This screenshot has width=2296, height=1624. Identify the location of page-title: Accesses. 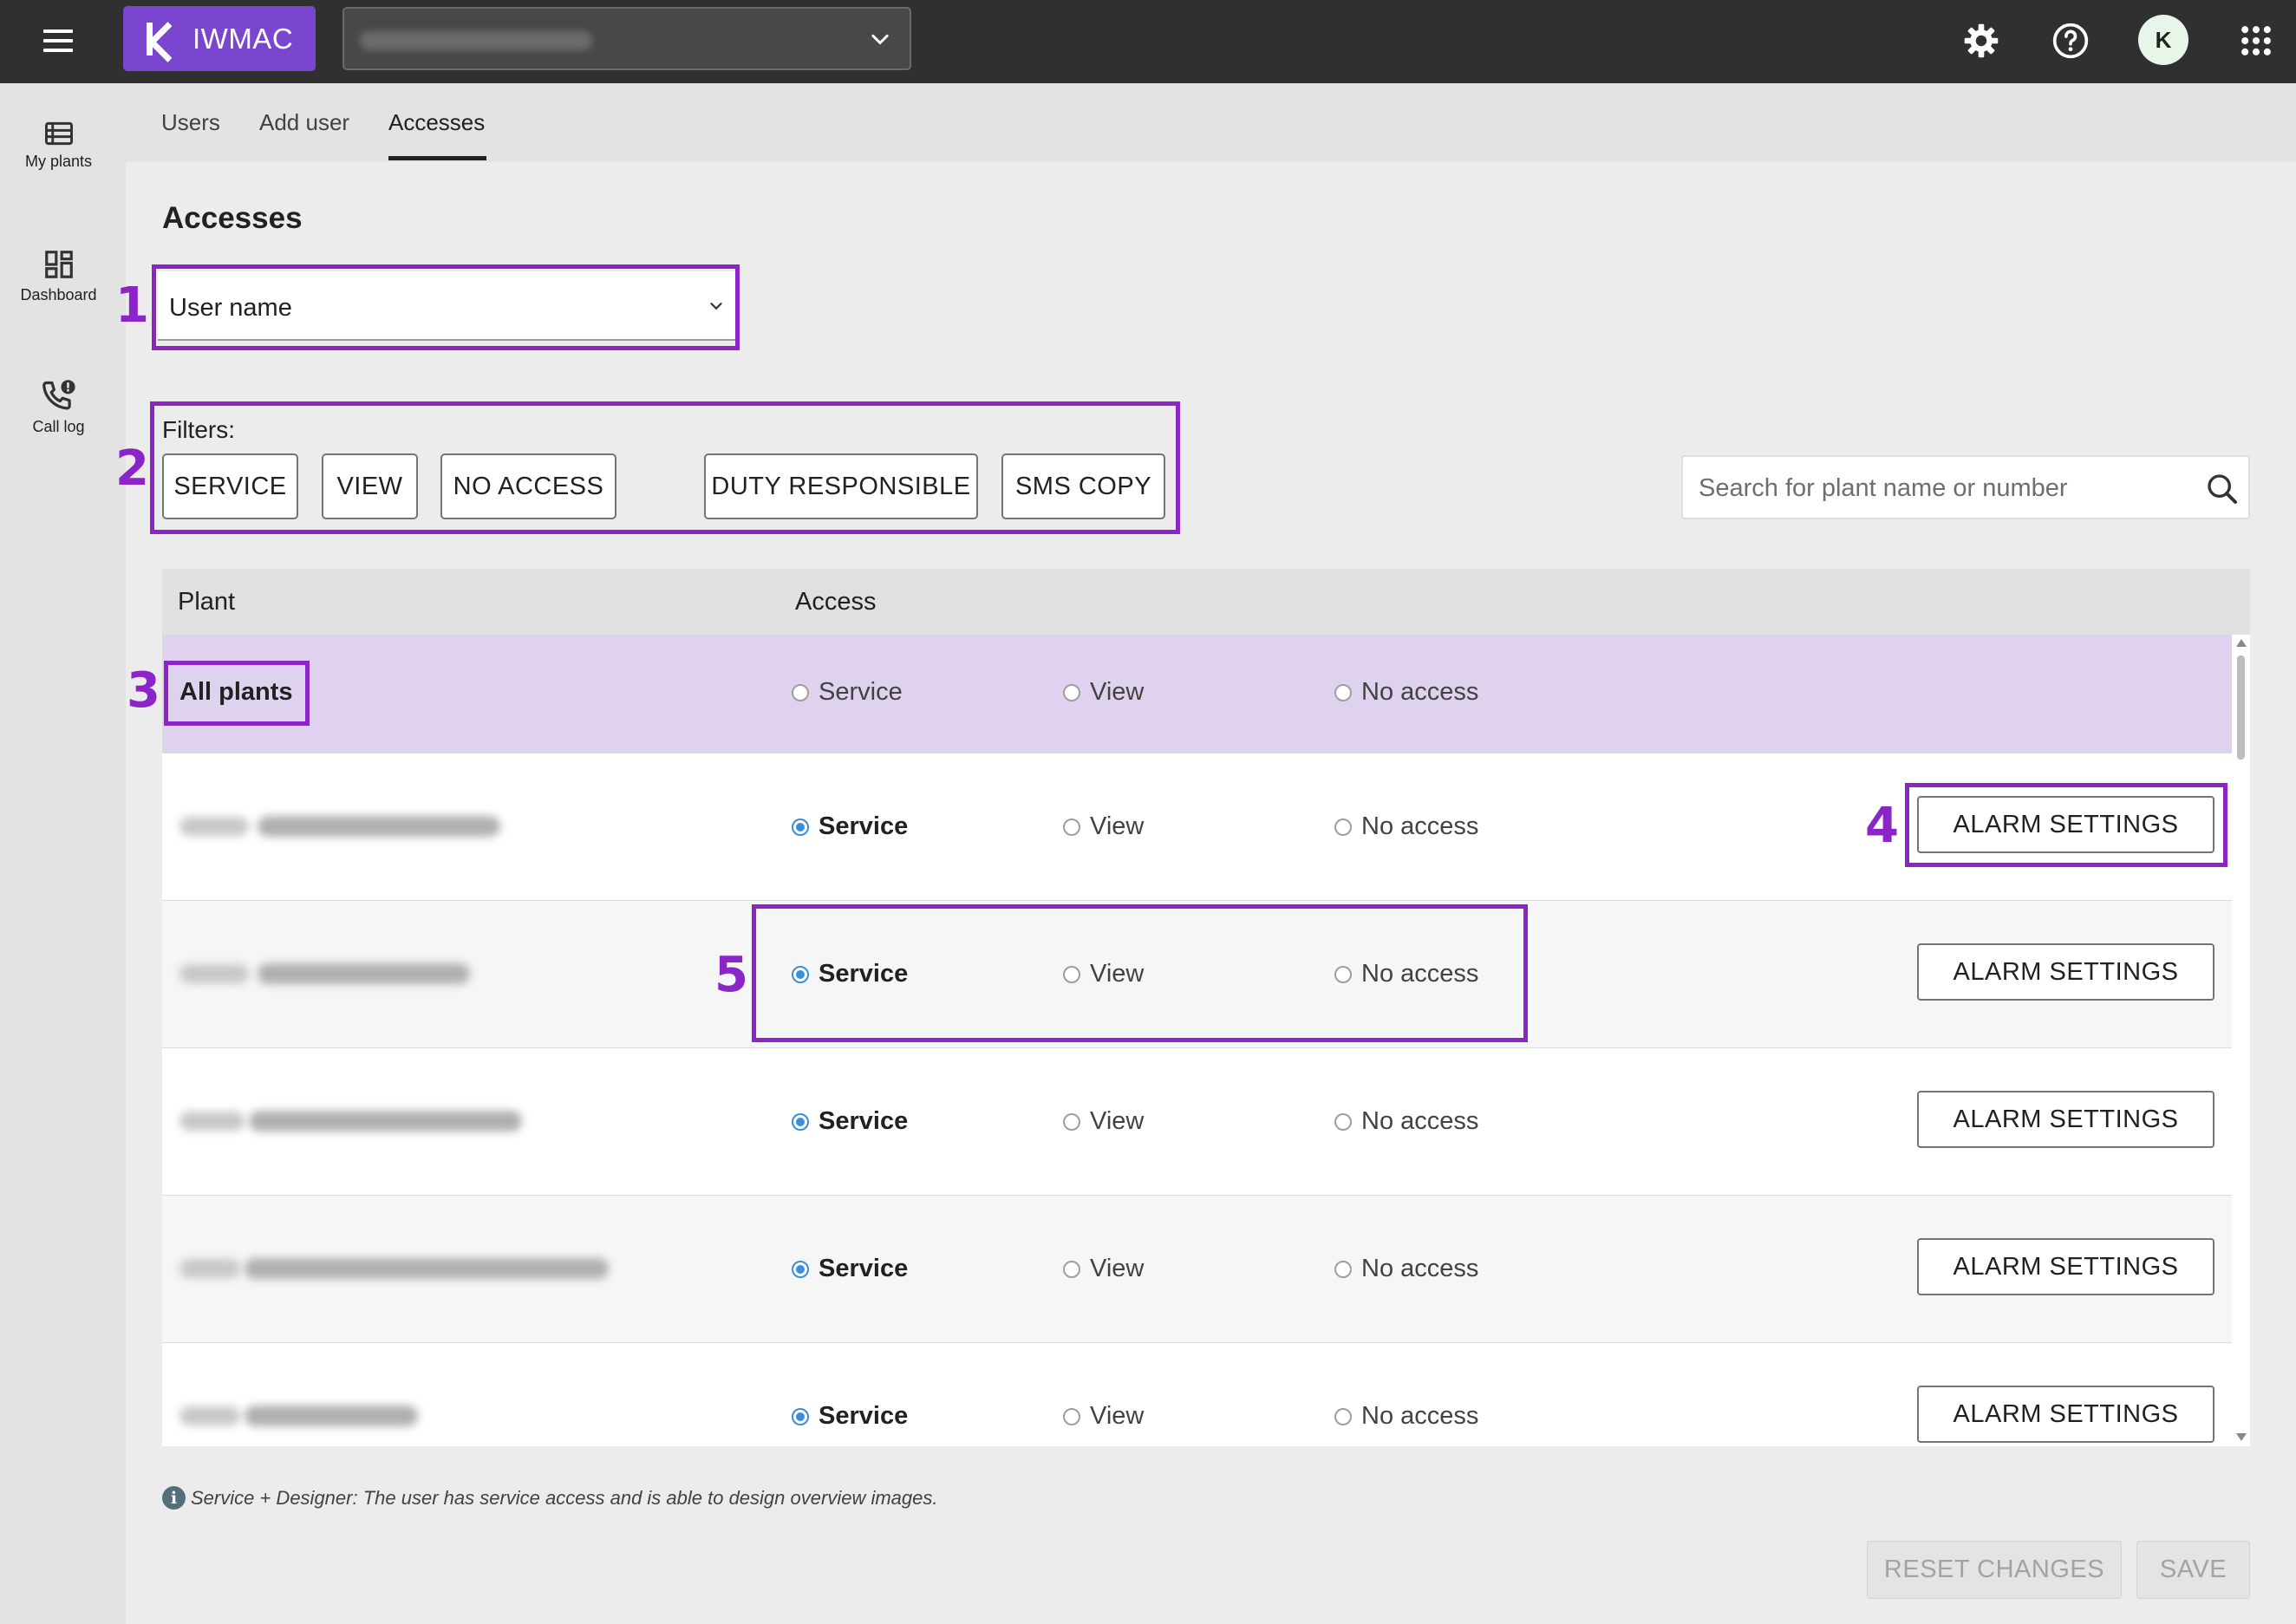
(233, 218).